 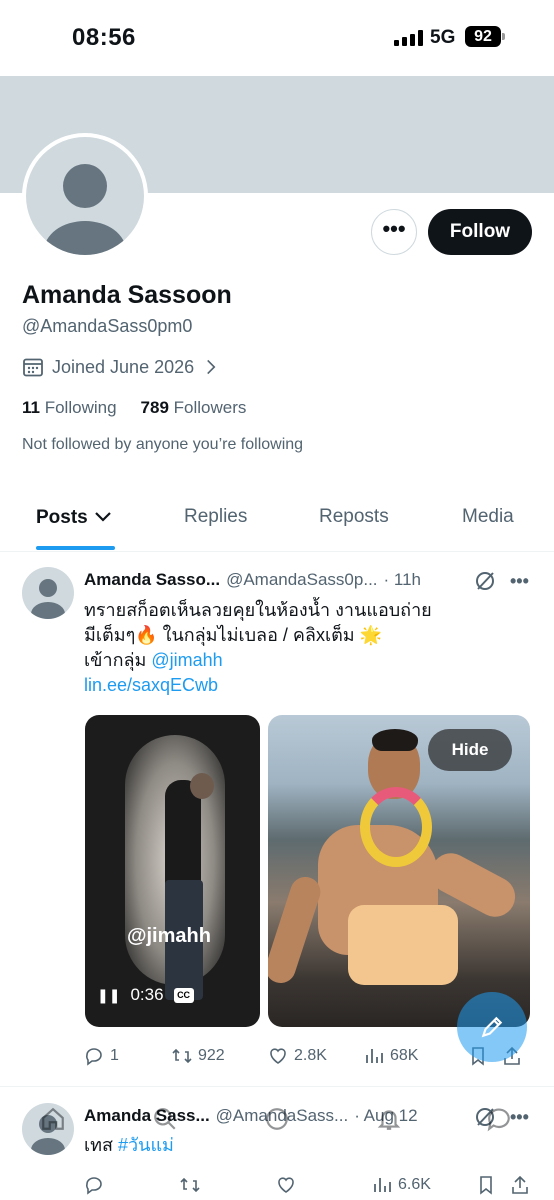 What do you see at coordinates (103, 517) in the screenshot?
I see `chevron-down-icon` at bounding box center [103, 517].